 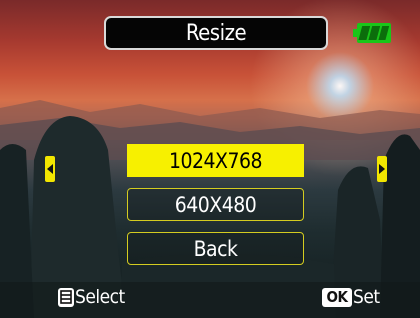 I want to click on menu-item-label: 1024X768, so click(x=215, y=160).